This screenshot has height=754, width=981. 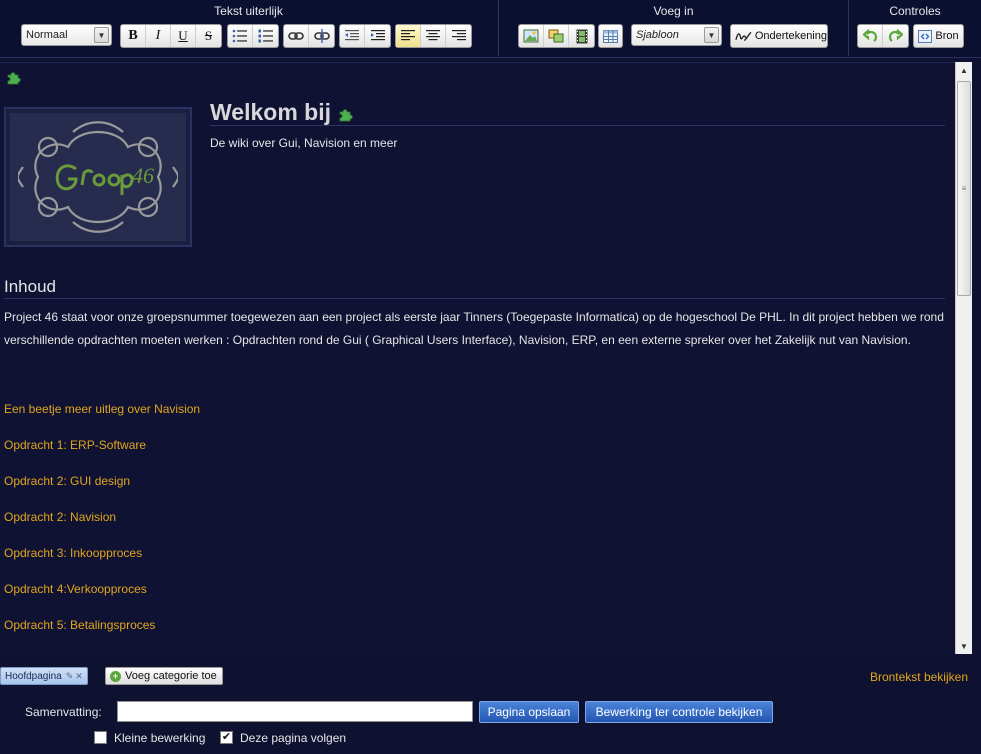 I want to click on source-code-icon, so click(x=925, y=36).